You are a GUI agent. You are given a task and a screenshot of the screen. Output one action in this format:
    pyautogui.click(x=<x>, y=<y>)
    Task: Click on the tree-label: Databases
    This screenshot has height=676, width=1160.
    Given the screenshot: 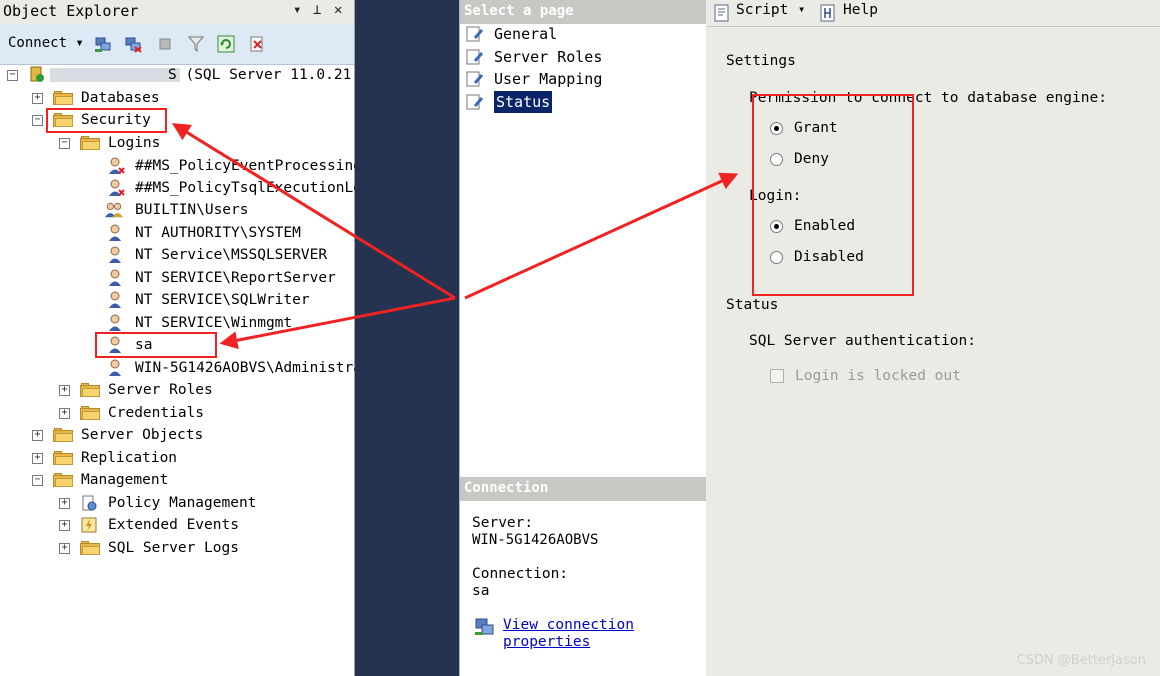 What is the action you would take?
    pyautogui.click(x=120, y=98)
    